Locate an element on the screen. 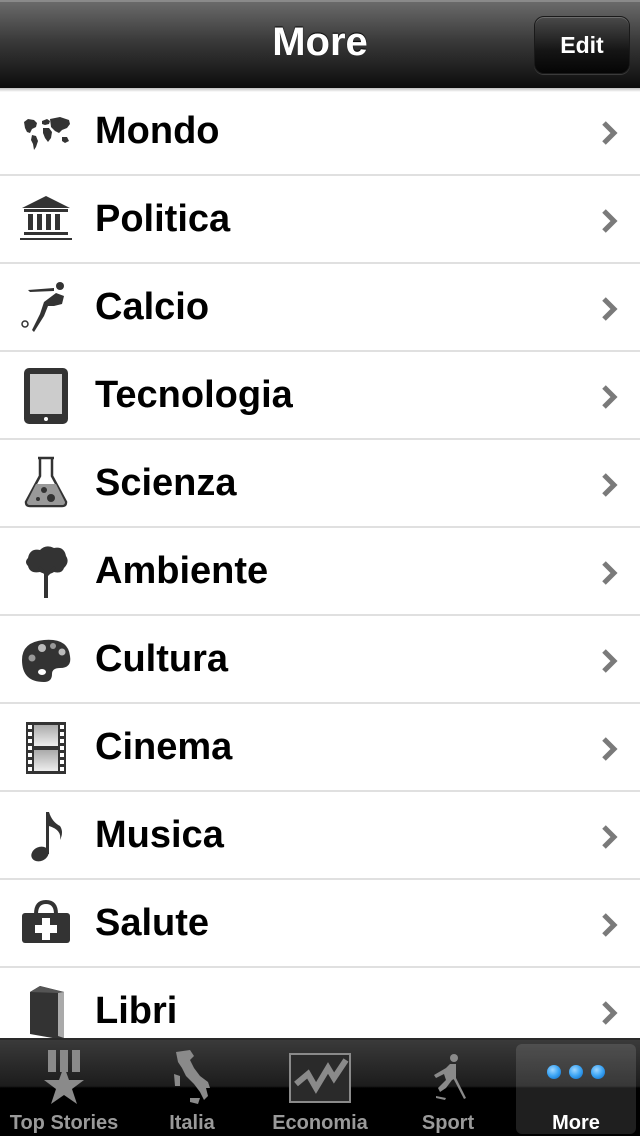 Image resolution: width=640 pixels, height=1136 pixels. navigation-bar: More Edit is located at coordinates (320, 44).